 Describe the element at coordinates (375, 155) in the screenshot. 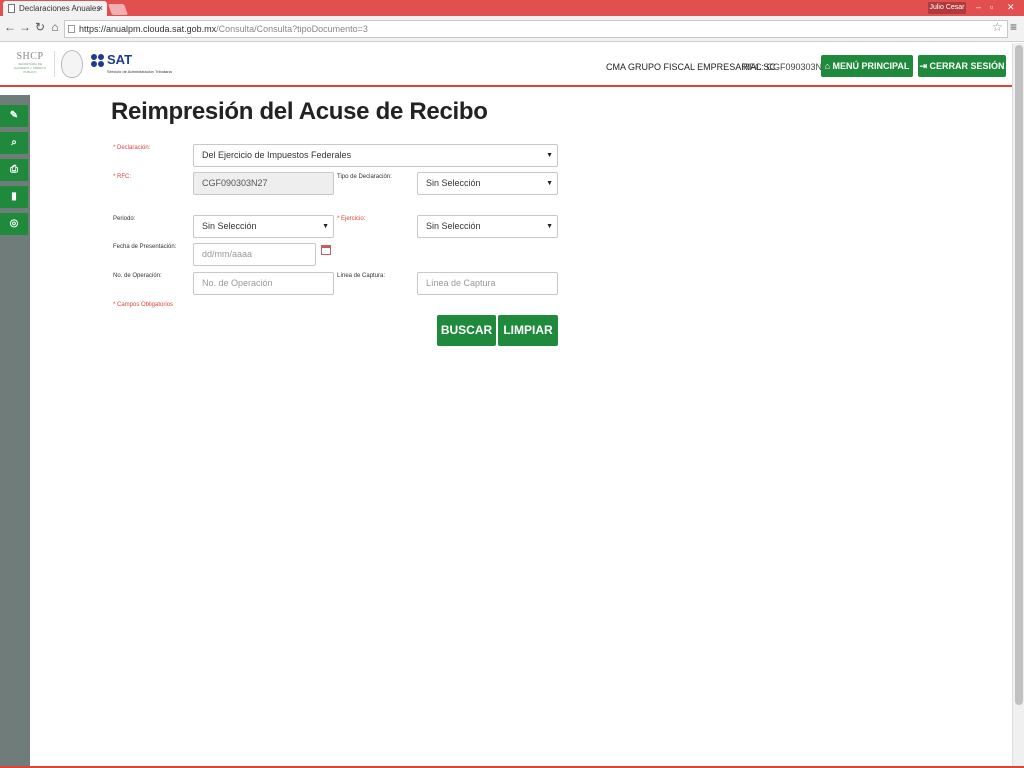

I see `declaracion-select: Del Ejercicio de Impuestos Federales ▼` at that location.